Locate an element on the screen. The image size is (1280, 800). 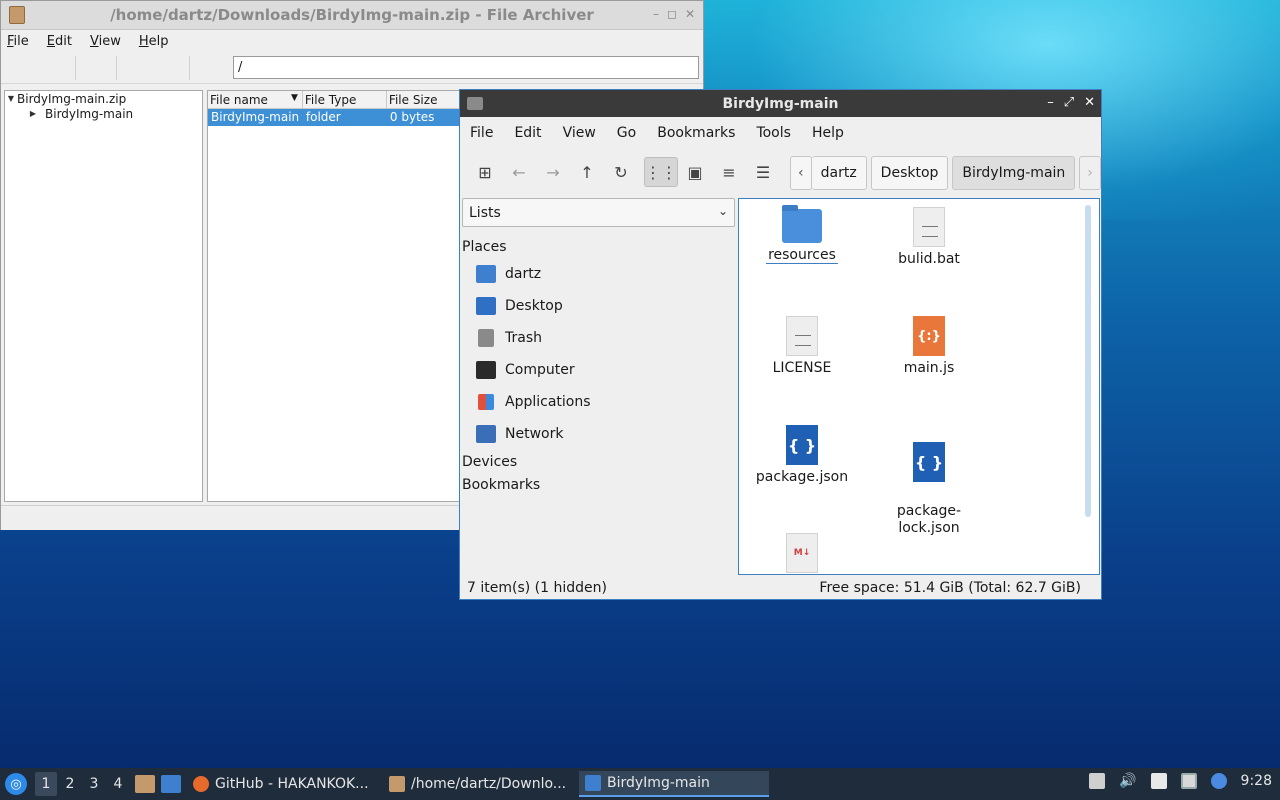
clipboard-icon is located at coordinates (1158, 781).